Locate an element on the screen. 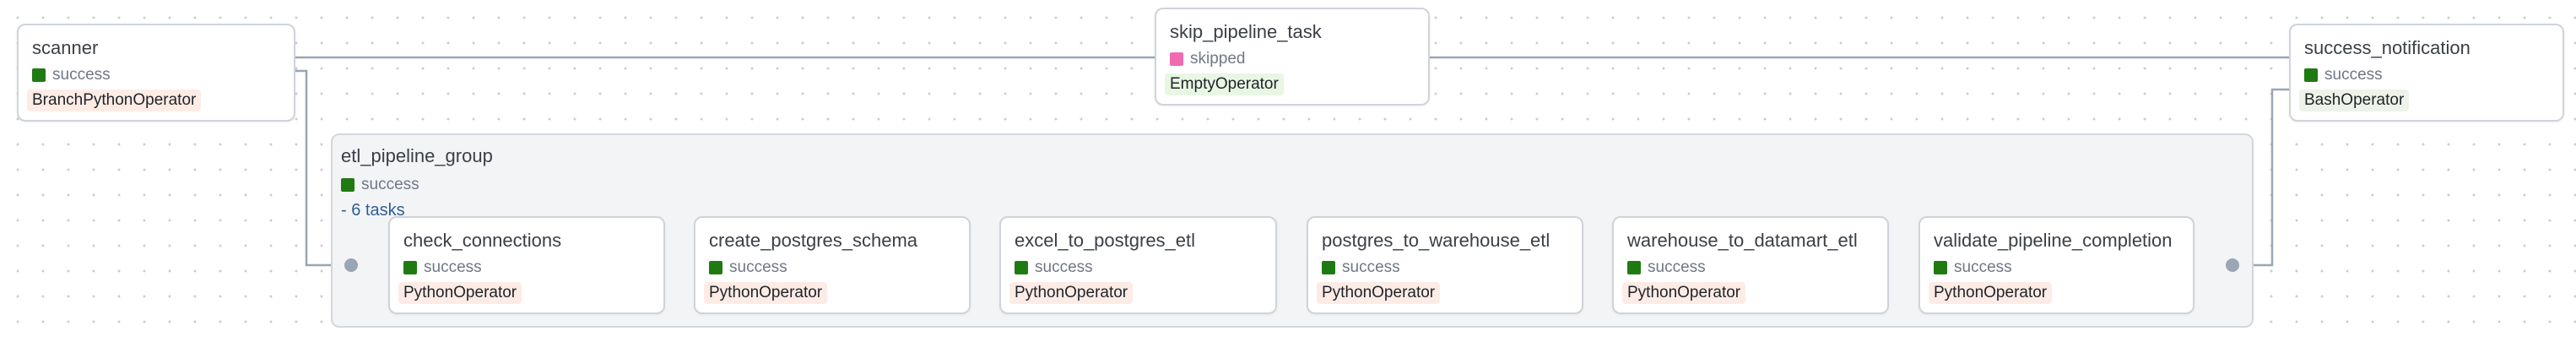 This screenshot has width=2576, height=342. group-entry-join-node is located at coordinates (351, 265).